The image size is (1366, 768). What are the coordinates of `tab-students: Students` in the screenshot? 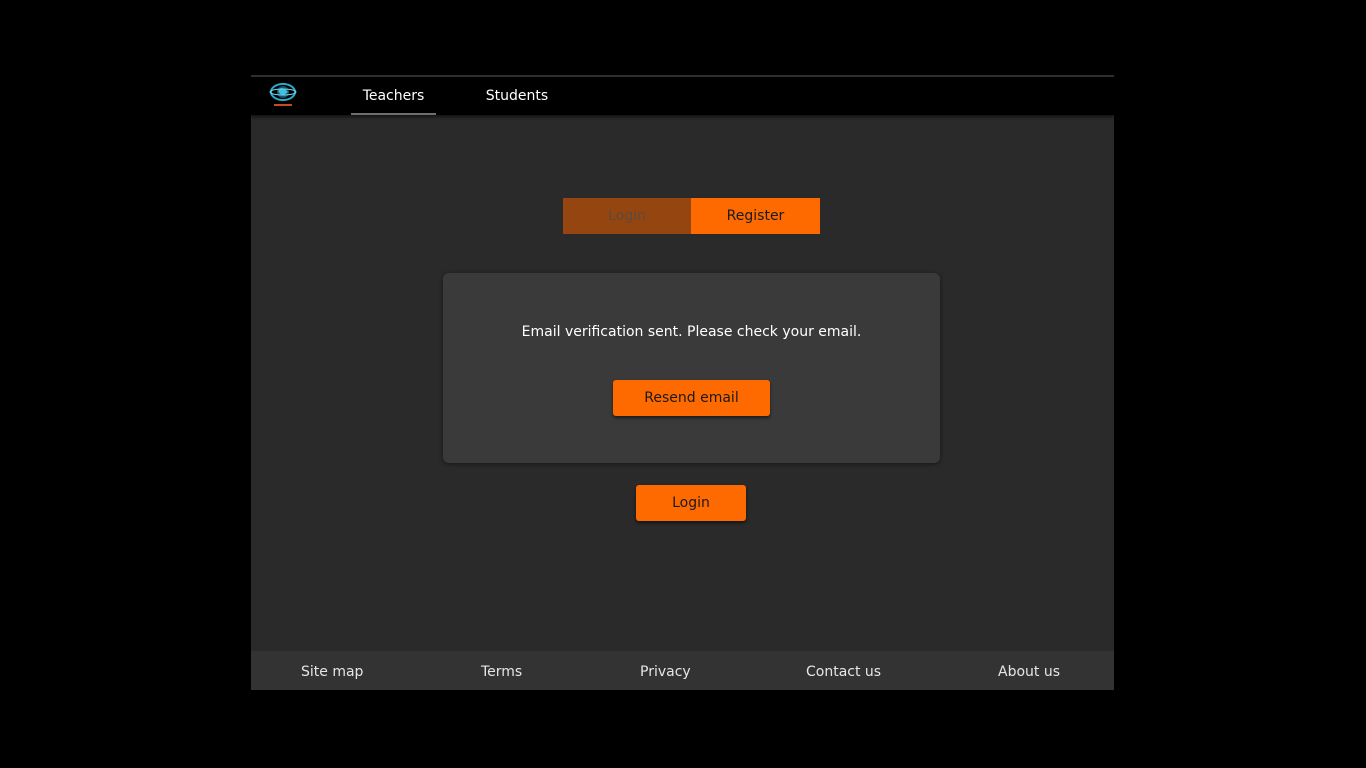 It's located at (517, 96).